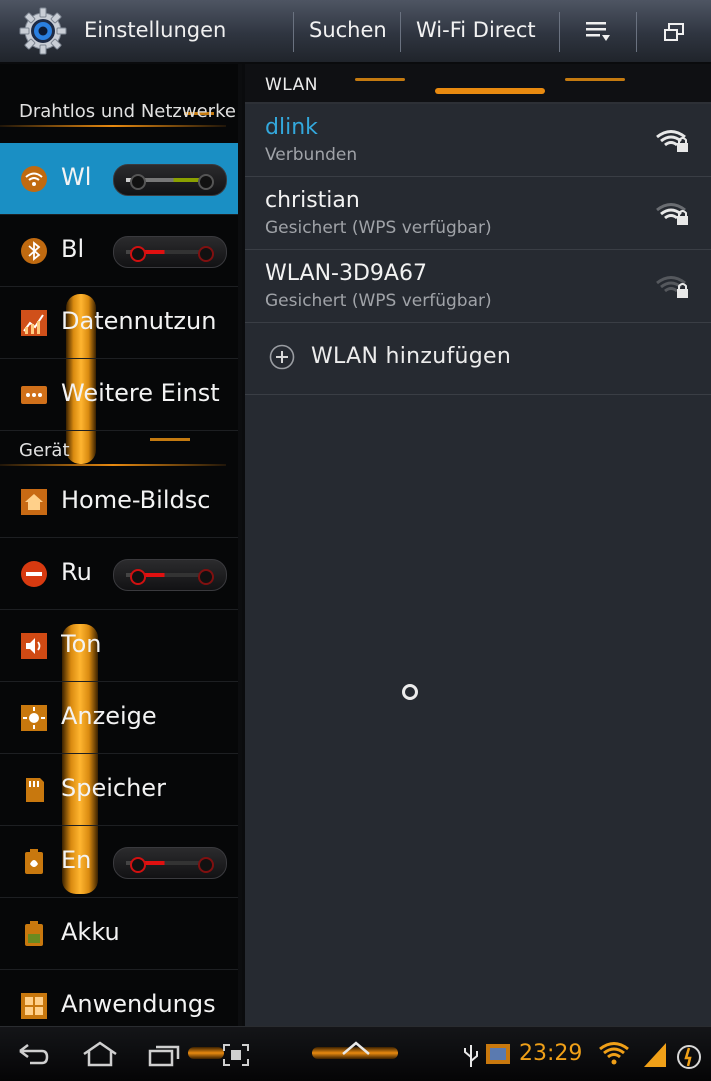  I want to click on sidebar-item-bluetooth: Bl, so click(119, 251).